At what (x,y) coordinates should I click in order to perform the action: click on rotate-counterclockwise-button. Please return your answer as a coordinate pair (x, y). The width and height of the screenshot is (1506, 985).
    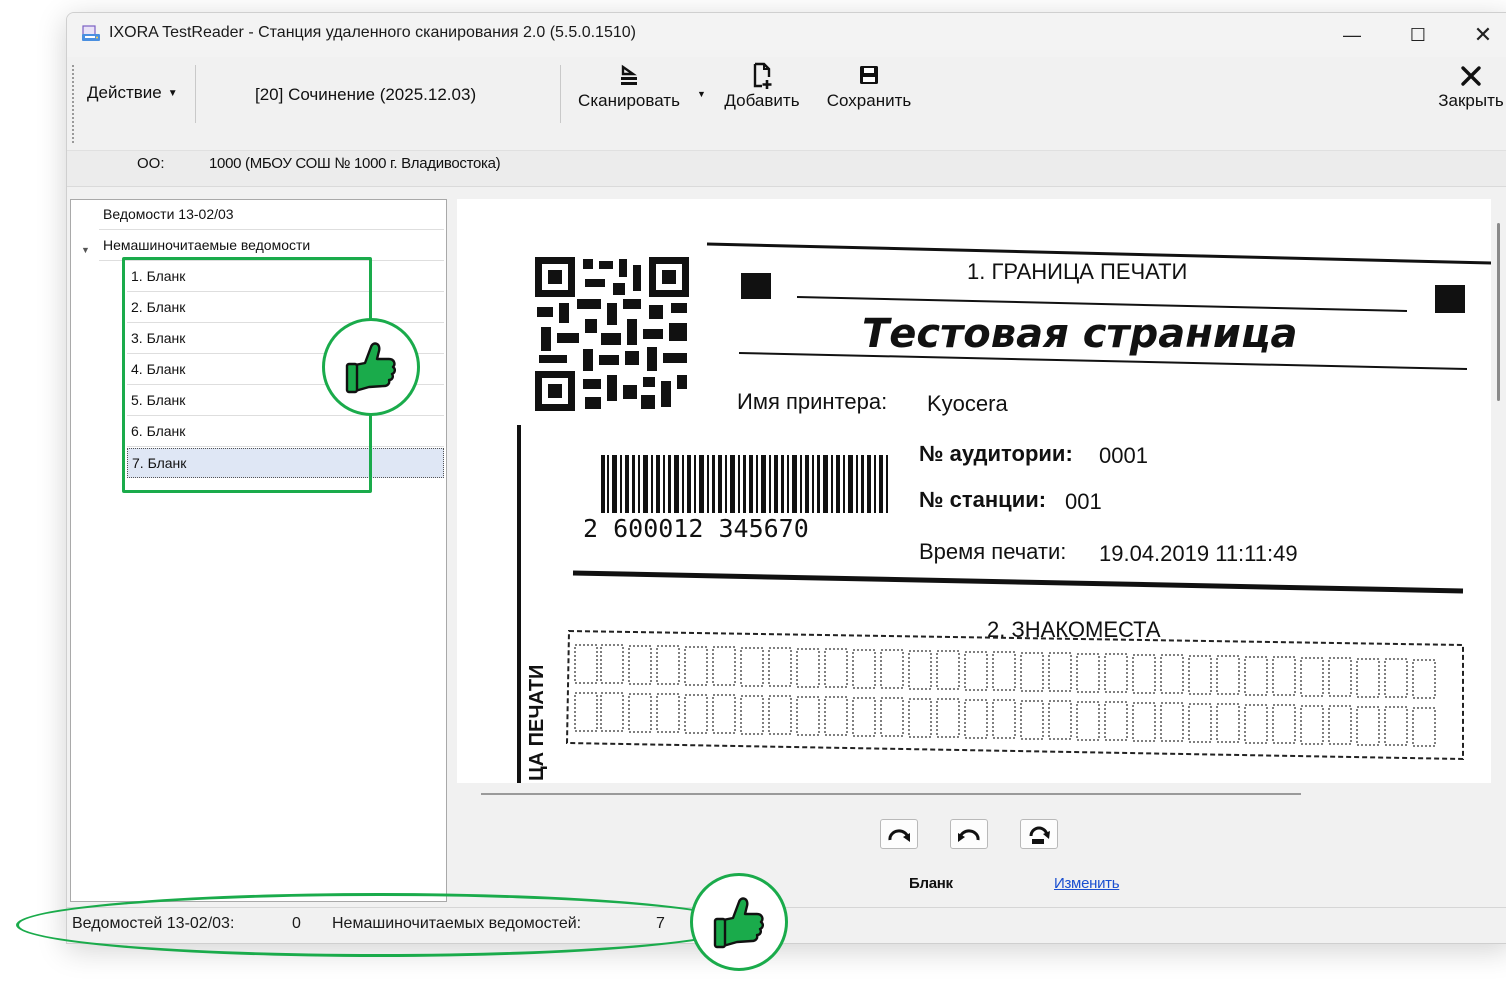
    Looking at the image, I should click on (969, 834).